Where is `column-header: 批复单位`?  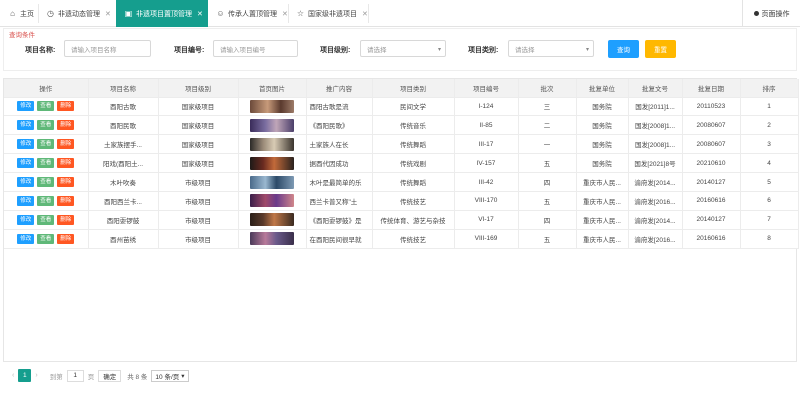
column-header: 批复单位 is located at coordinates (602, 88).